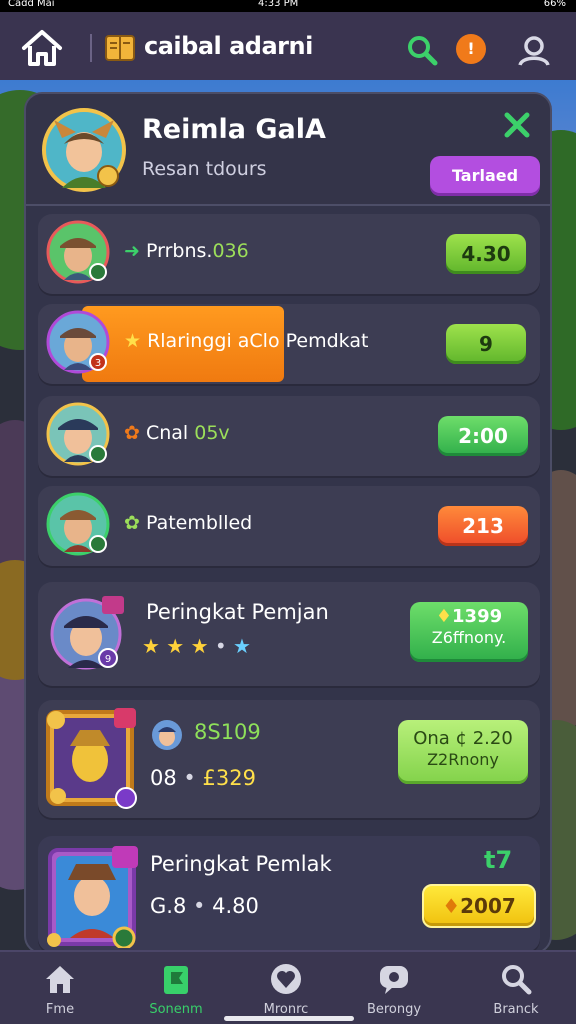 This screenshot has height=1024, width=576. Describe the element at coordinates (483, 436) in the screenshot. I see `score-pill: 2:00` at that location.